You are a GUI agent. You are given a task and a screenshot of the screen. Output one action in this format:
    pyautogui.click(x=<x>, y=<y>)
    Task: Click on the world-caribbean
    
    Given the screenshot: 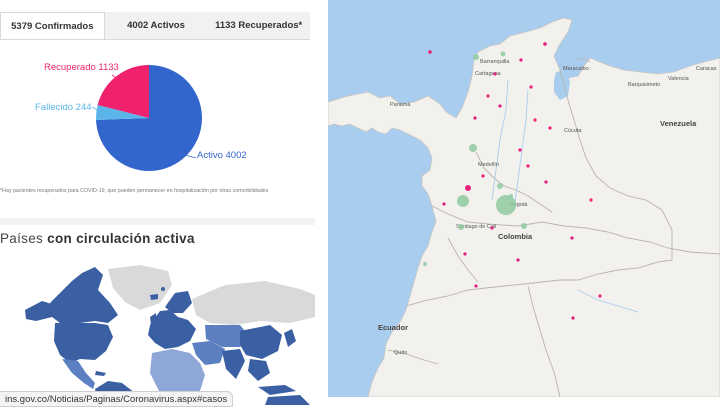 What is the action you would take?
    pyautogui.click(x=100, y=373)
    